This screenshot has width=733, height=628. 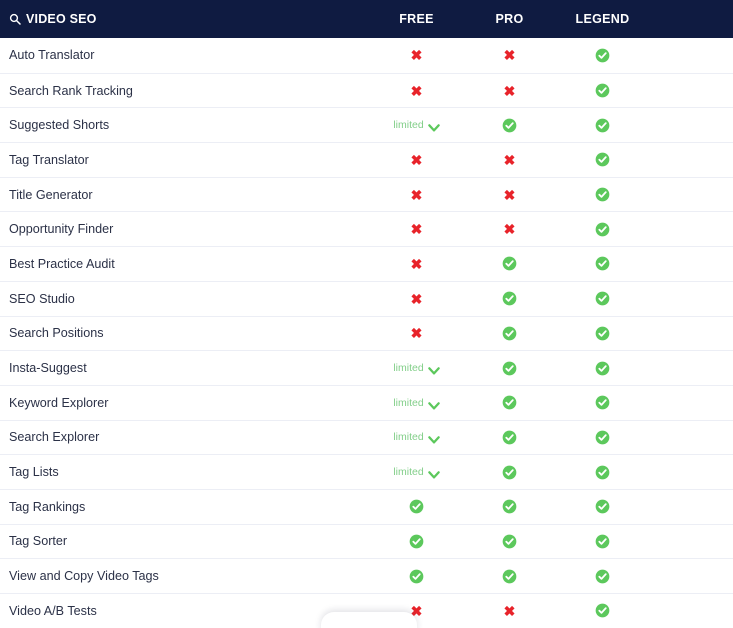 What do you see at coordinates (53, 610) in the screenshot?
I see `feature-name: Video A/B Tests` at bounding box center [53, 610].